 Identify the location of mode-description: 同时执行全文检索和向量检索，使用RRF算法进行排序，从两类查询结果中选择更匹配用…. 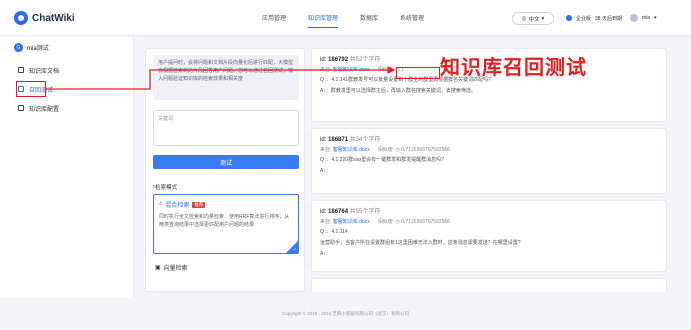
(224, 221).